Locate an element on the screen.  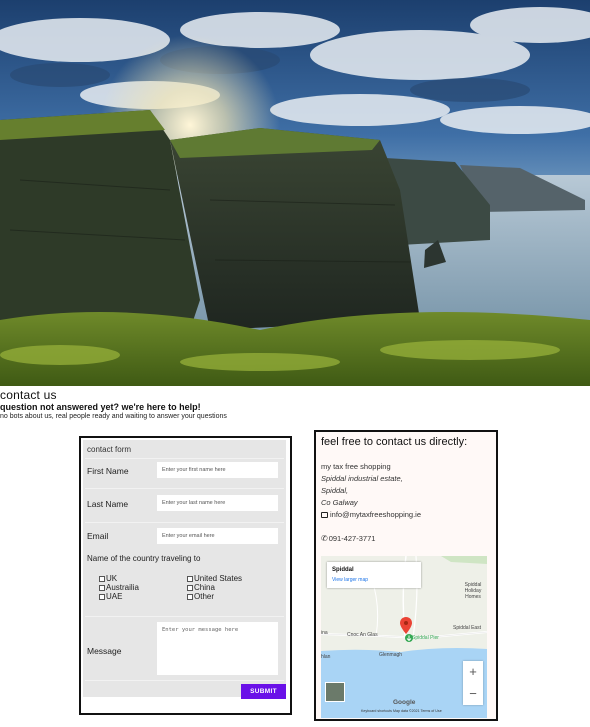
message-label: Message is located at coordinates (104, 651).